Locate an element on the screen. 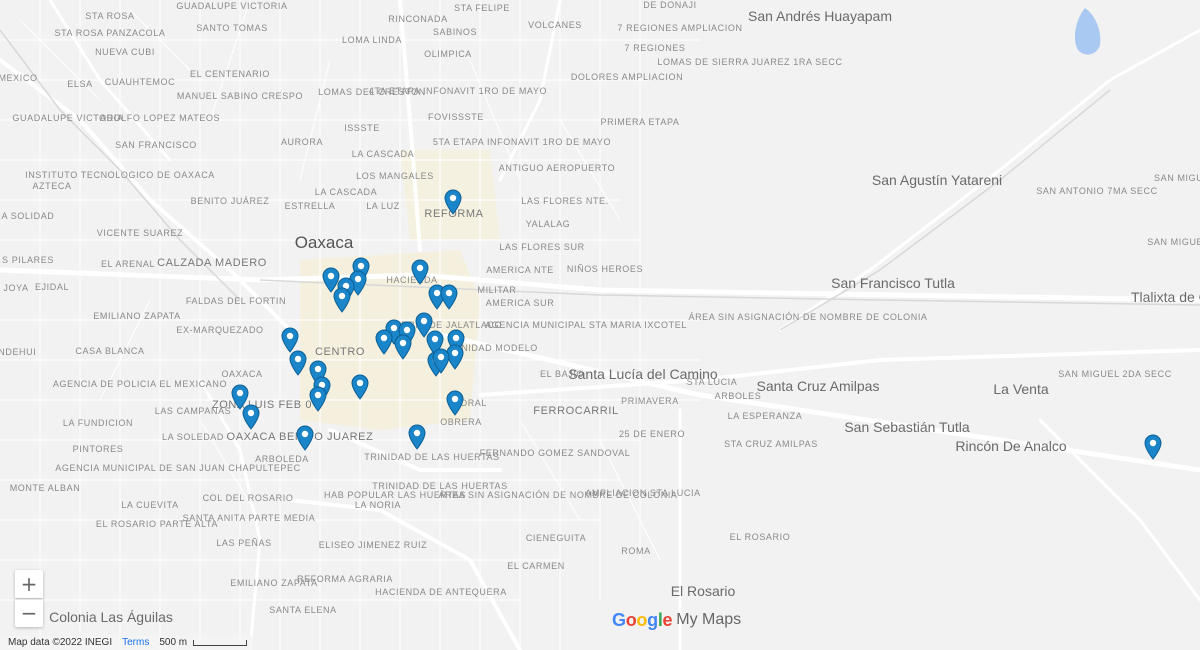  place-label: BENITO JUÁREZ is located at coordinates (230, 201).